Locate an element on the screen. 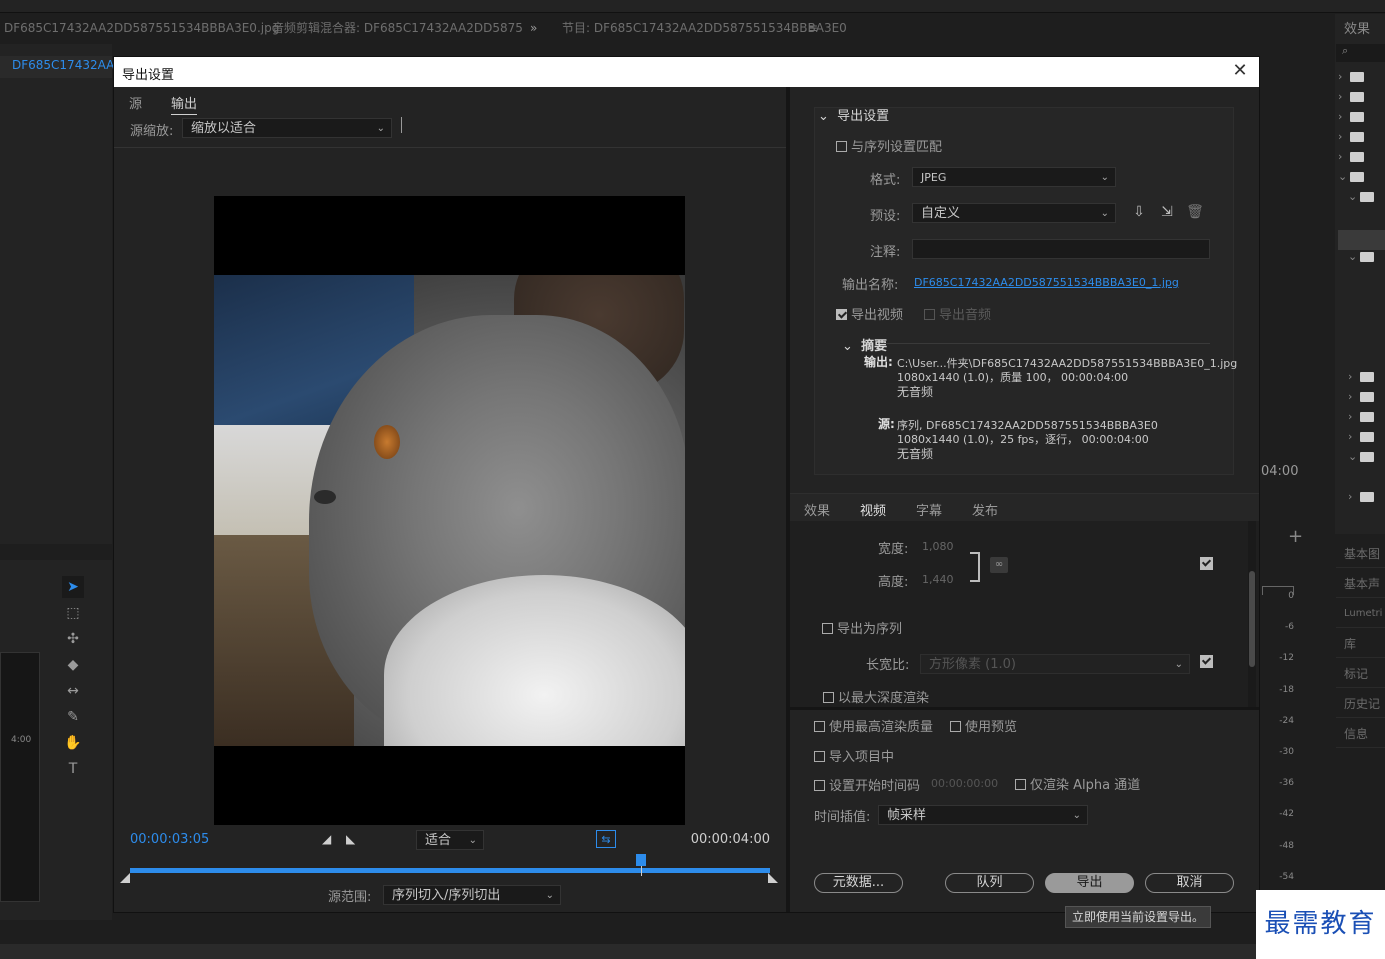 This screenshot has width=1385, height=959. effects-search-icon: ⌕ is located at coordinates (1360, 53).